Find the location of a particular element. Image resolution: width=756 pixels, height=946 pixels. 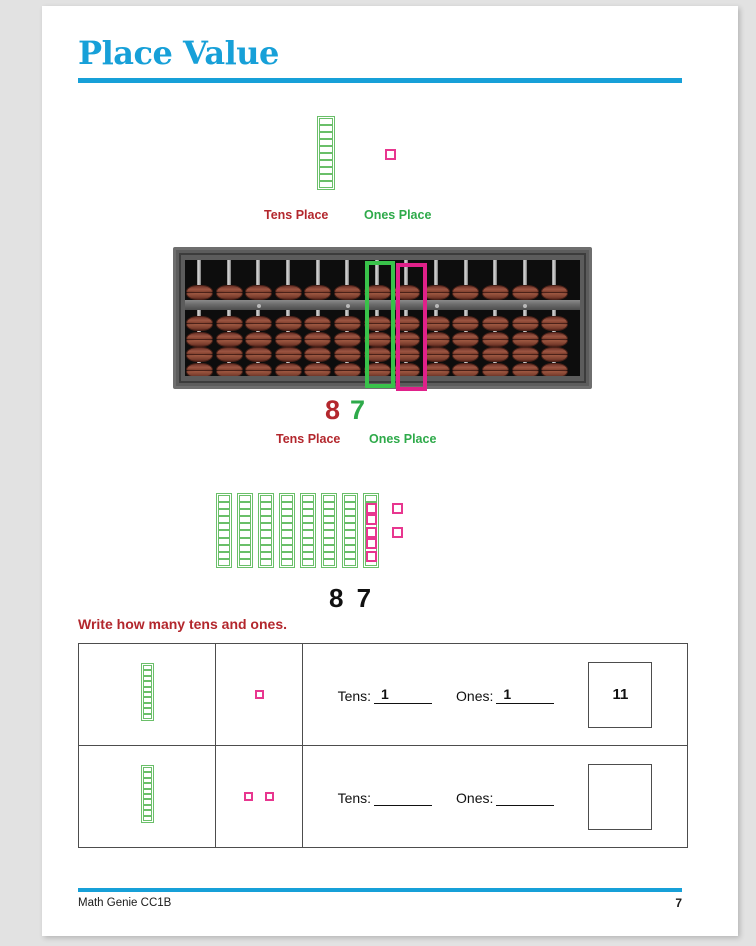

tens-blank-input: 1 is located at coordinates (403, 695).